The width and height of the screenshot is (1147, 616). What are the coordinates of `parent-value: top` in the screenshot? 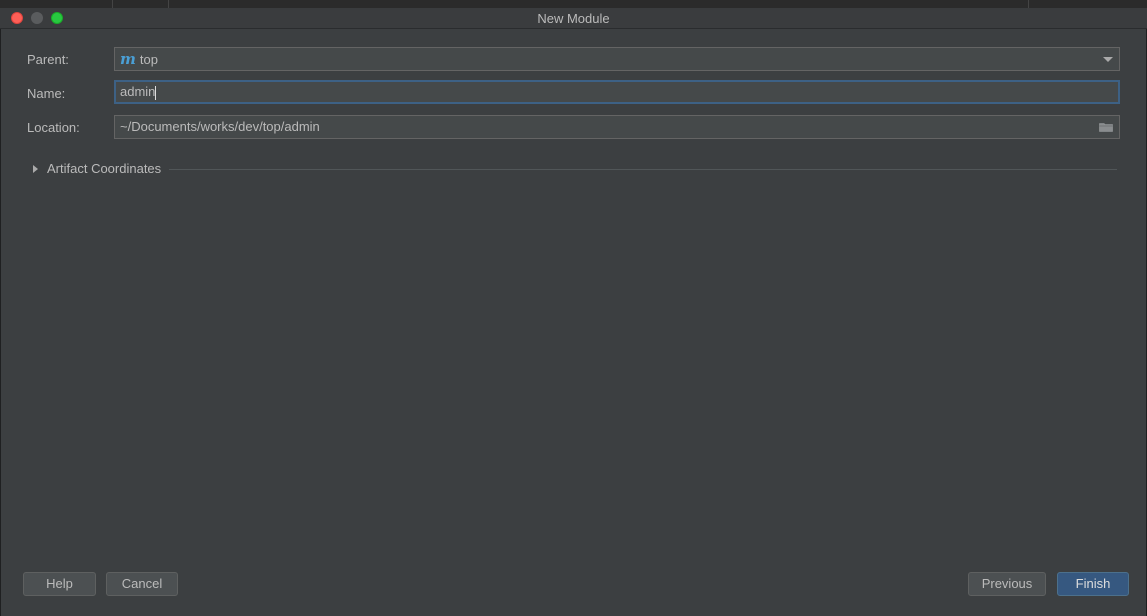 It's located at (148, 59).